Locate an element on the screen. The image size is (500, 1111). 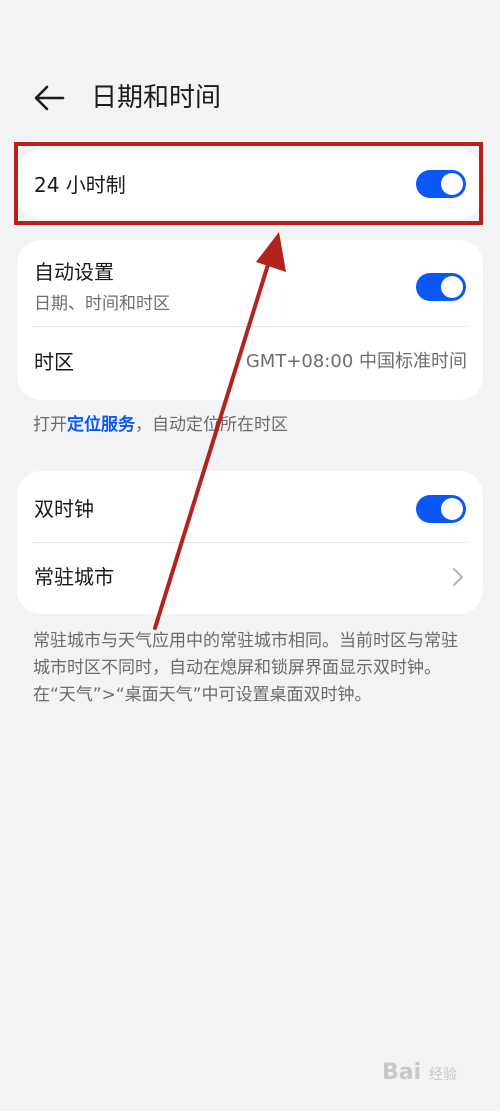
card-auto-settings: 自动设置 日期、时间和时区 时区 GMT+08:00 中国标准时间 is located at coordinates (250, 320).